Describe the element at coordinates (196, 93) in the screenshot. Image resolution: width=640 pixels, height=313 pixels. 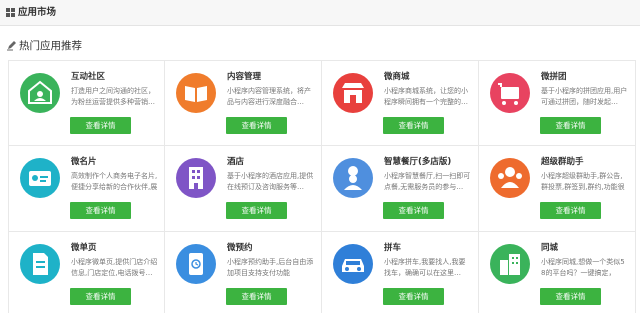
I see `book-icon` at that location.